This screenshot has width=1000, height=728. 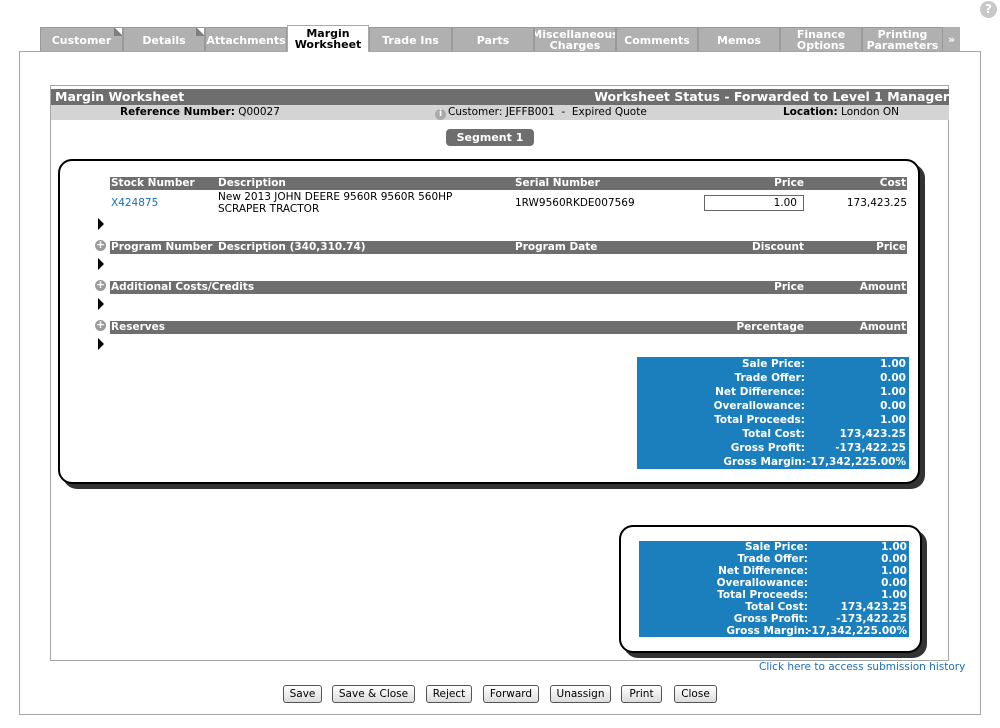 What do you see at coordinates (292, 247) in the screenshot?
I see `col-program-description: Description (340,310.74)` at bounding box center [292, 247].